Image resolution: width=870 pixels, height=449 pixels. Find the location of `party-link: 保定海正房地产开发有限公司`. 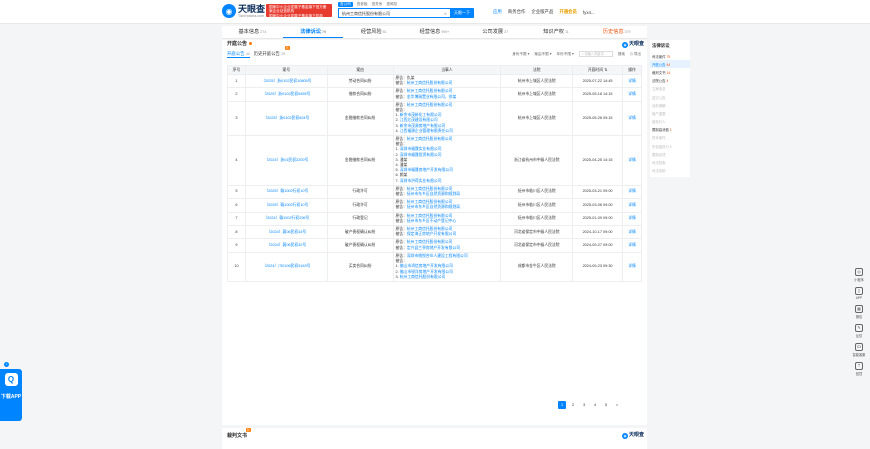

party-link: 保定海正房地产开发有限公司 is located at coordinates (431, 234).